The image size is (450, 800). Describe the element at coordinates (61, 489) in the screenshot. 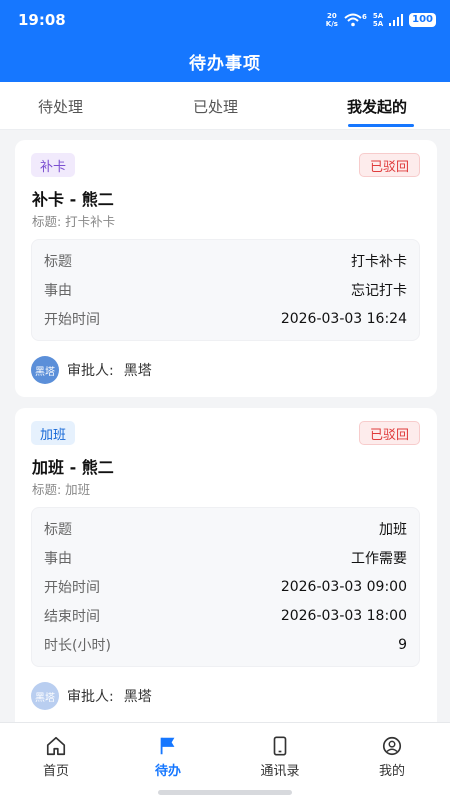

I see `card-subtitle: 标题: 加班` at that location.